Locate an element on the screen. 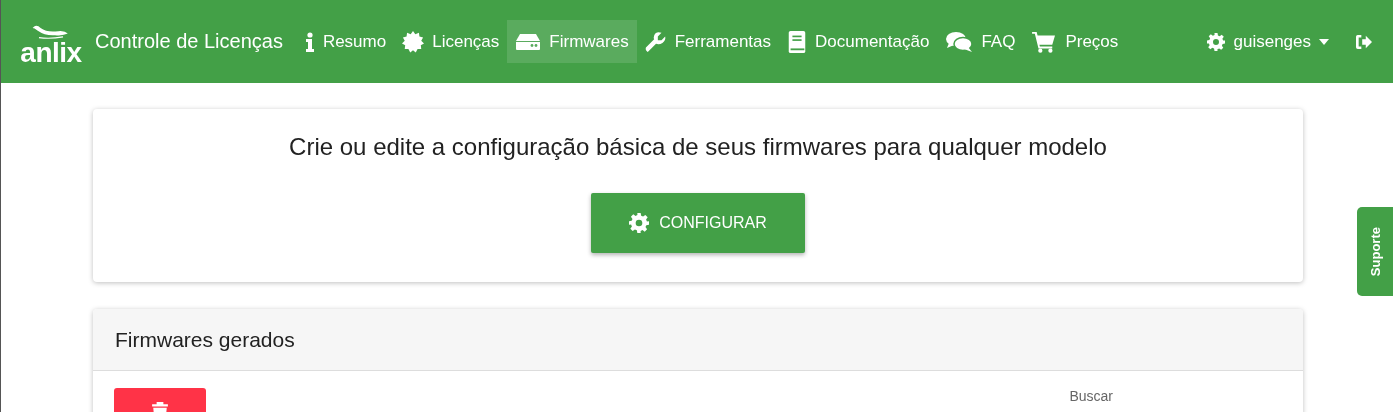  search-label: Buscar is located at coordinates (1091, 397).